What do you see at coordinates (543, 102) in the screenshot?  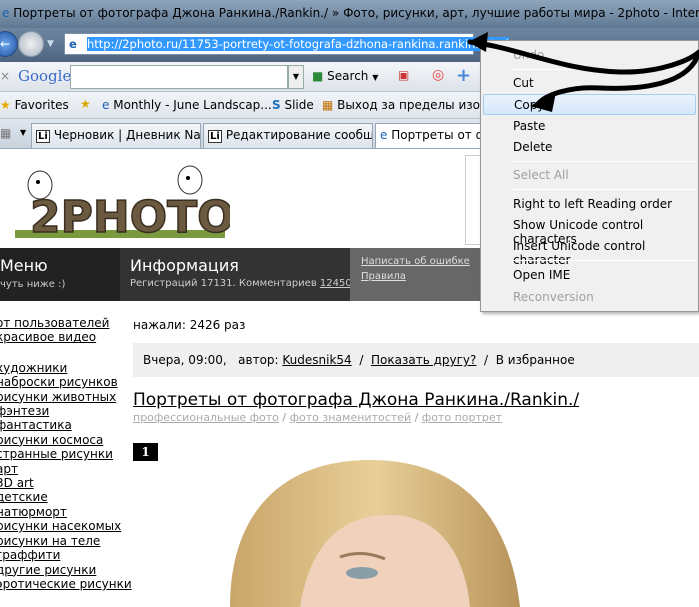 I see `arrow-head-copy` at bounding box center [543, 102].